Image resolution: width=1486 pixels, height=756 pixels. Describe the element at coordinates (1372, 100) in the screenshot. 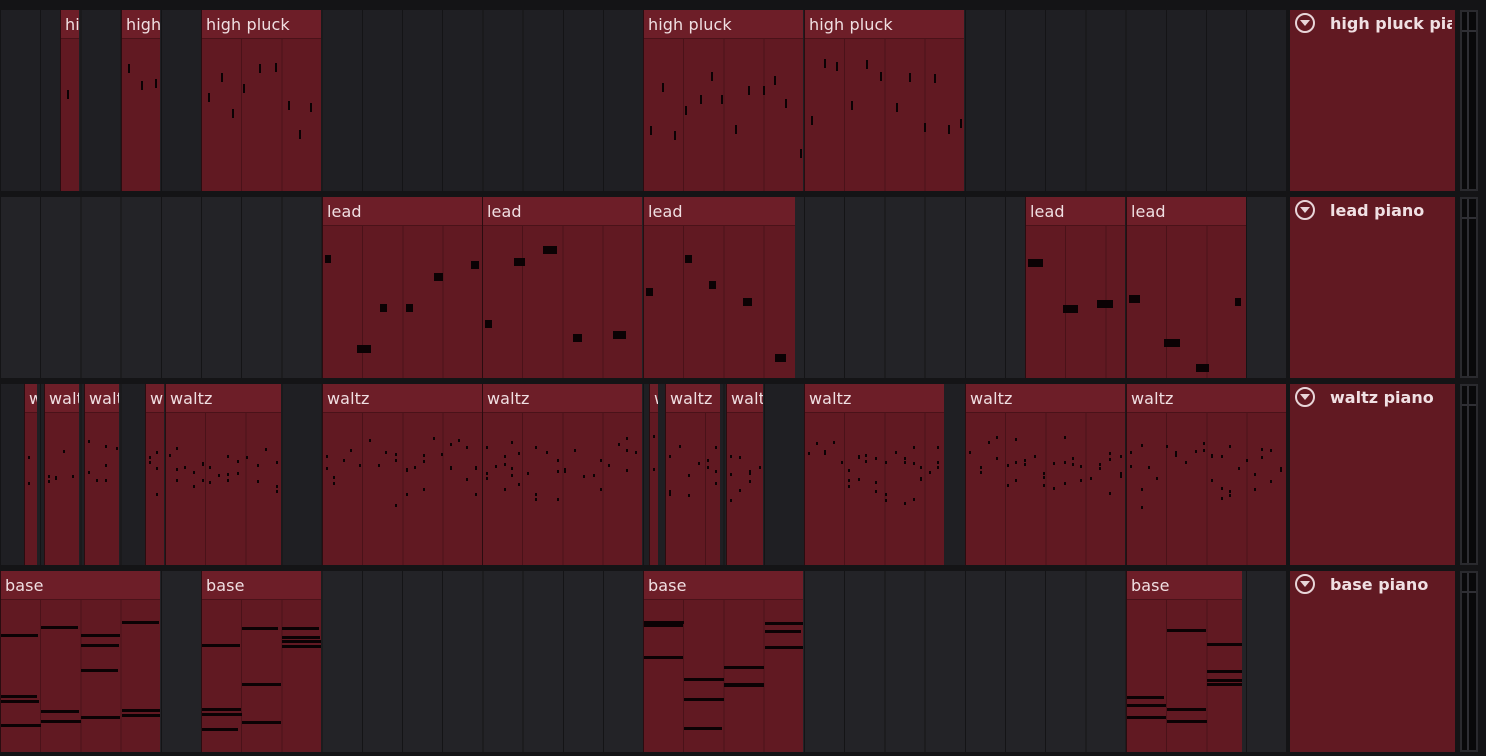

I see `track-header: high pluck piano` at that location.